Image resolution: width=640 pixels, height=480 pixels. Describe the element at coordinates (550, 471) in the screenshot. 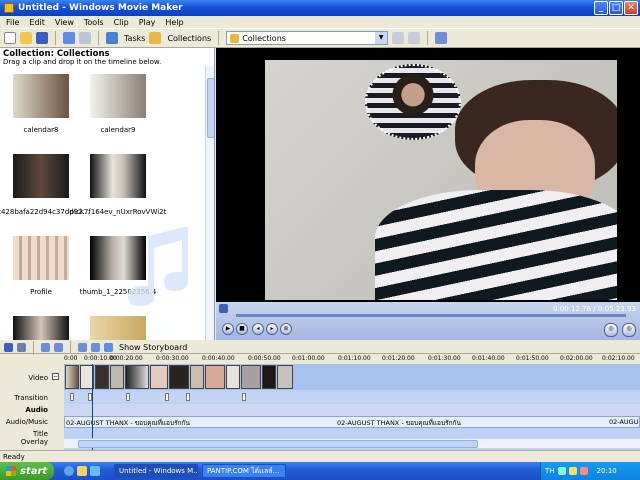

I see `language-indicator: TH` at that location.